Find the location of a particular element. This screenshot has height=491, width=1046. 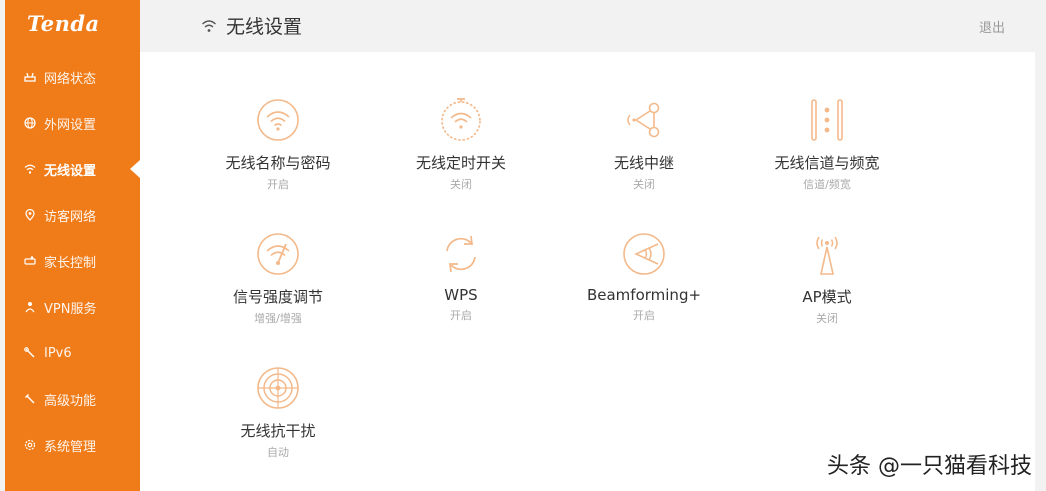

sidebar-item-label: VPN服务 is located at coordinates (70, 309).